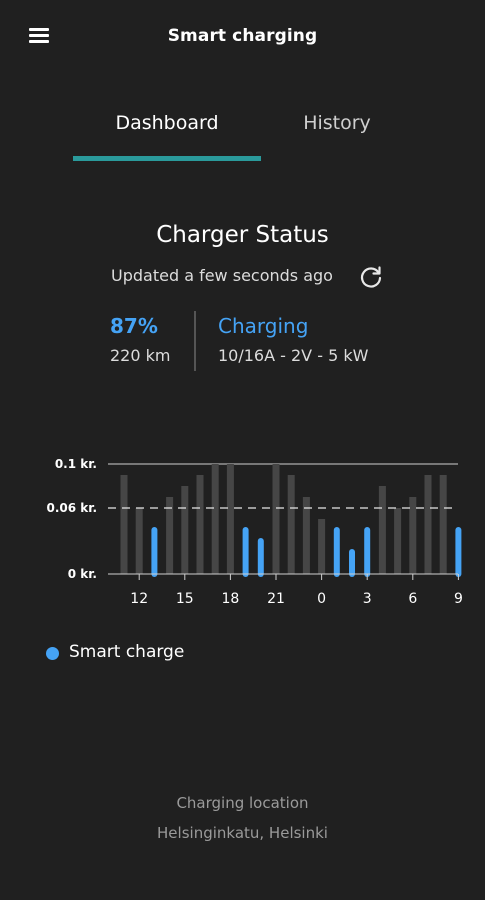 The height and width of the screenshot is (900, 485). I want to click on x-tick-label: 6, so click(412, 599).